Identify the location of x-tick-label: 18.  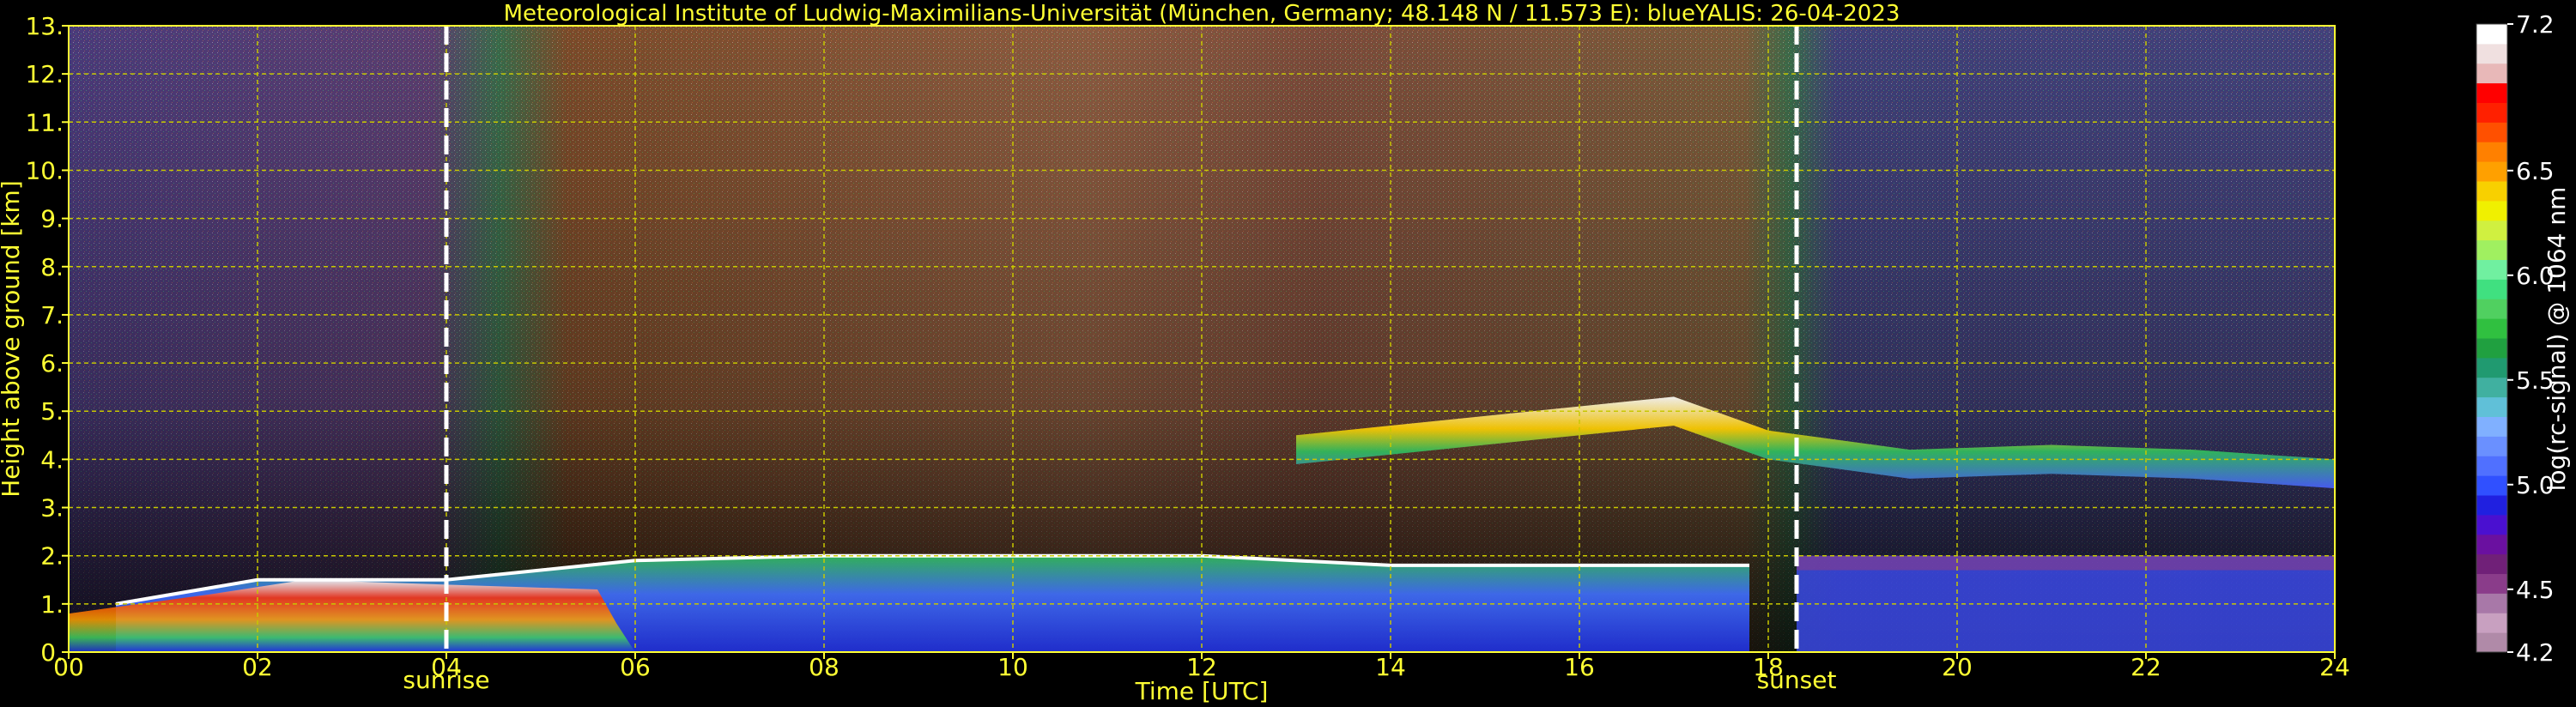
(1768, 667).